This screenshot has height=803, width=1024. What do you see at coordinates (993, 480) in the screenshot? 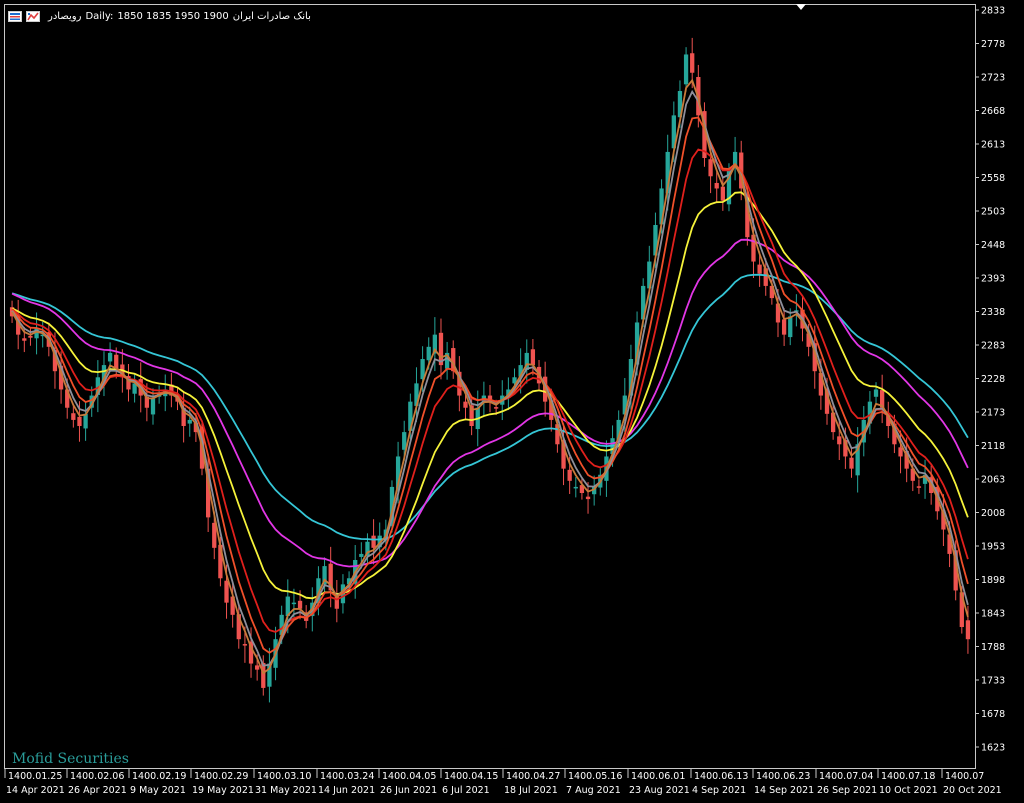
I see `y-tick-label: 2063` at bounding box center [993, 480].